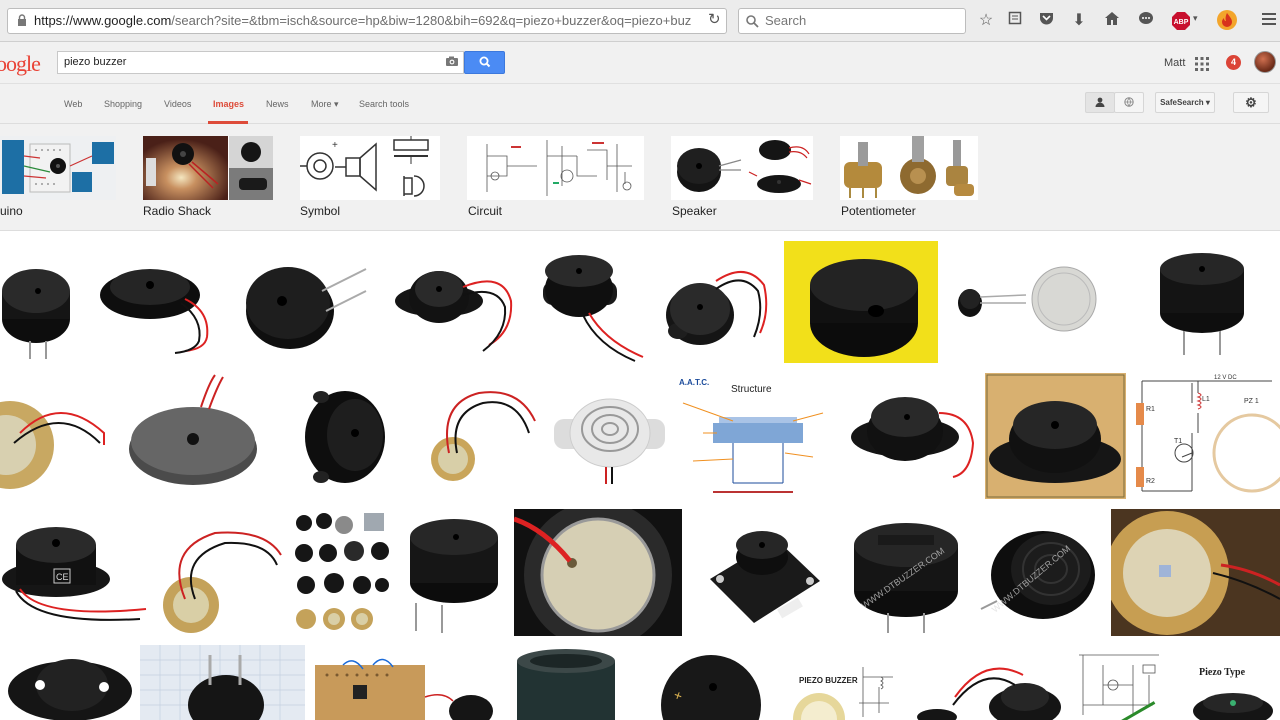  I want to click on adblock-dropdown-icon: ▾, so click(1195, 18).